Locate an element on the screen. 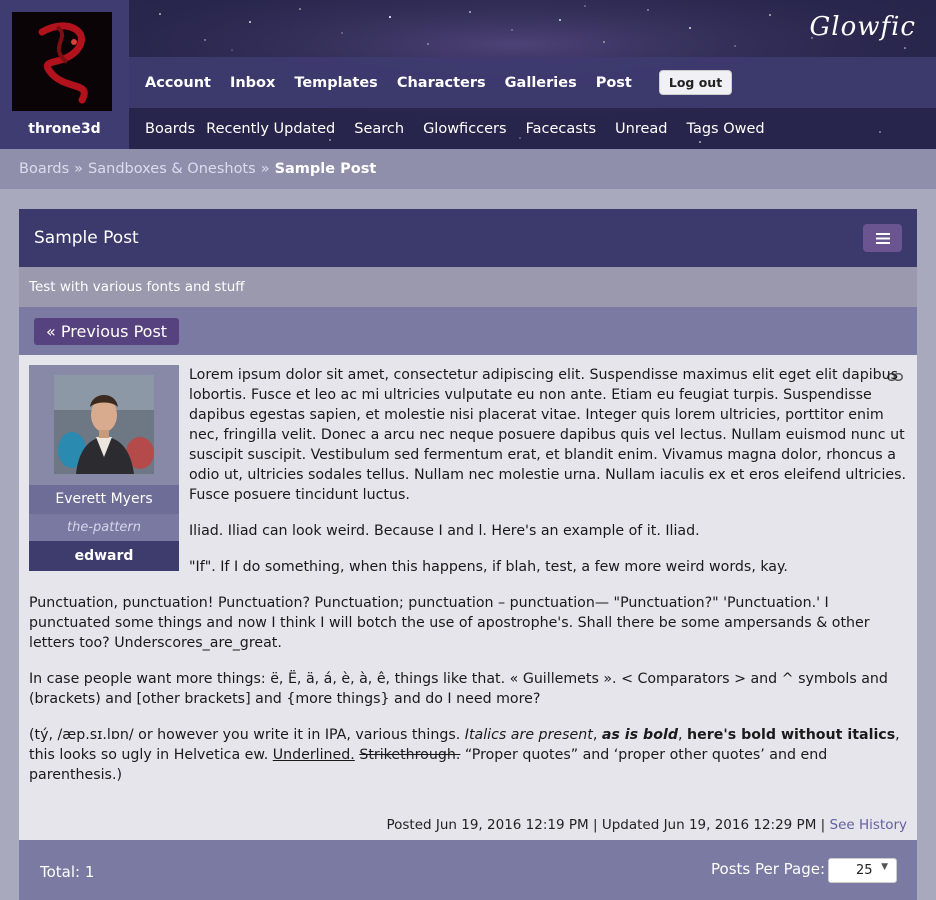 This screenshot has height=900, width=936. post-title: Sample Post is located at coordinates (86, 238).